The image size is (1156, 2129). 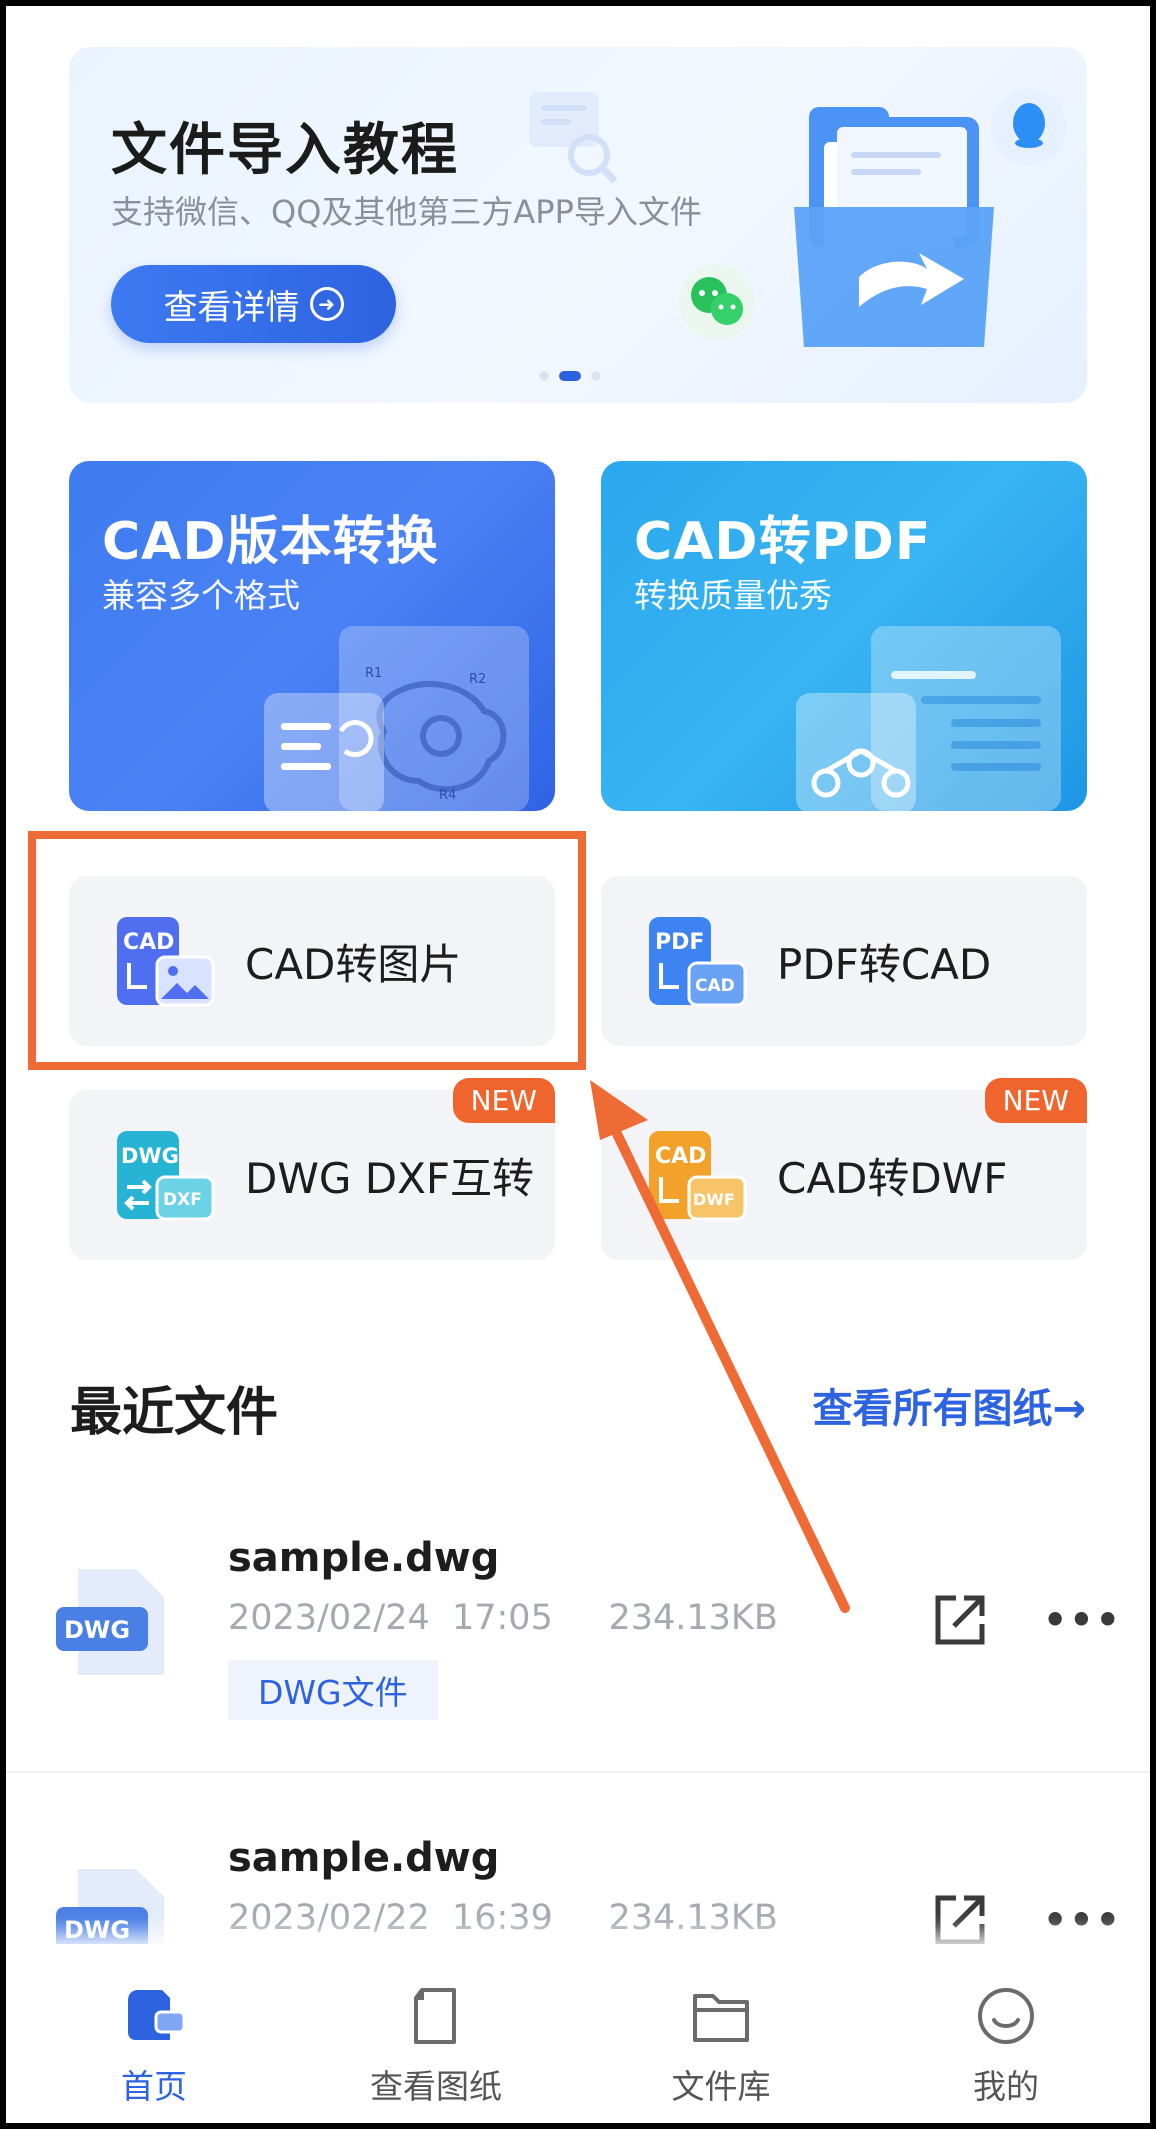 What do you see at coordinates (182, 1200) in the screenshot?
I see `svg-text: DXF` at bounding box center [182, 1200].